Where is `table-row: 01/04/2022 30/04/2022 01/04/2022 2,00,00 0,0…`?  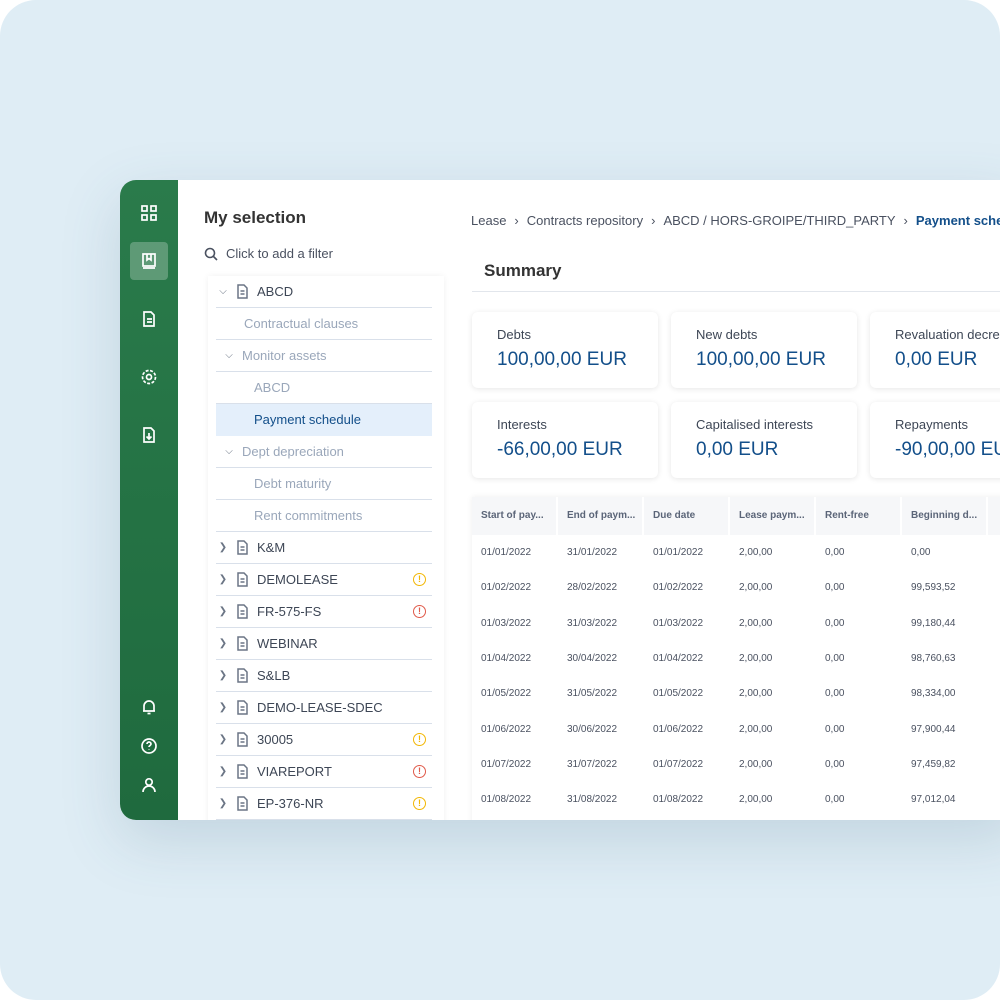 table-row: 01/04/2022 30/04/2022 01/04/2022 2,00,00 0,0… is located at coordinates (736, 658).